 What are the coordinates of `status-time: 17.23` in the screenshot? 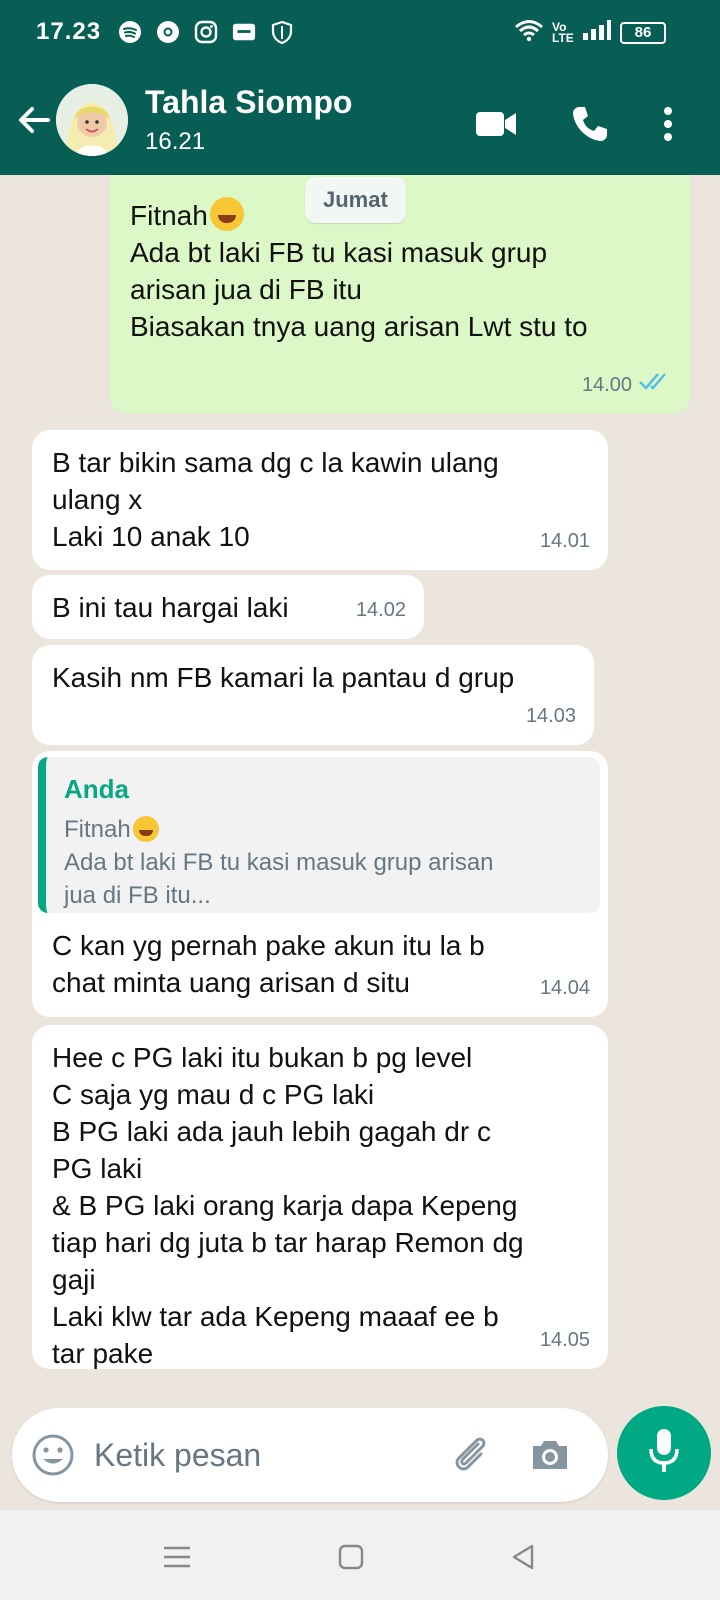 It's located at (69, 31).